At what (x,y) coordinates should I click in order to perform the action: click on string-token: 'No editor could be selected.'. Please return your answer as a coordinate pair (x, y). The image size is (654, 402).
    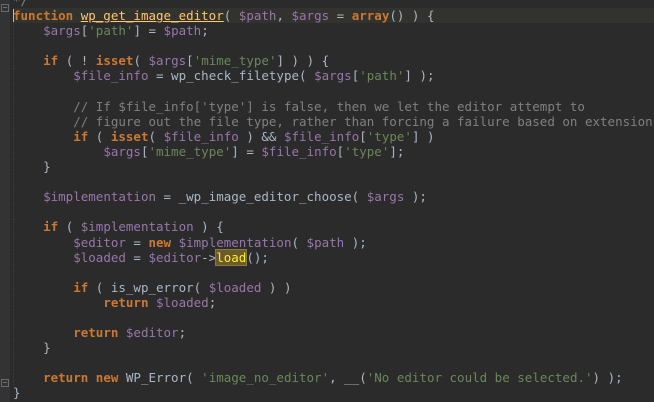
    Looking at the image, I should click on (479, 378).